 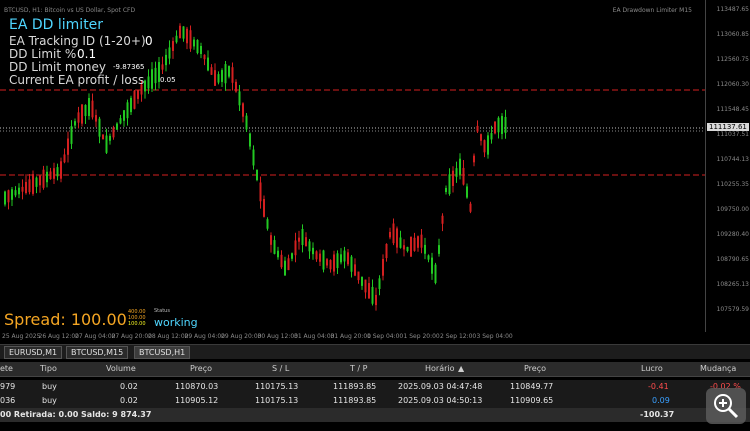 I want to click on tab-eurusd-m1: EURUSD,M1, so click(x=33, y=352).